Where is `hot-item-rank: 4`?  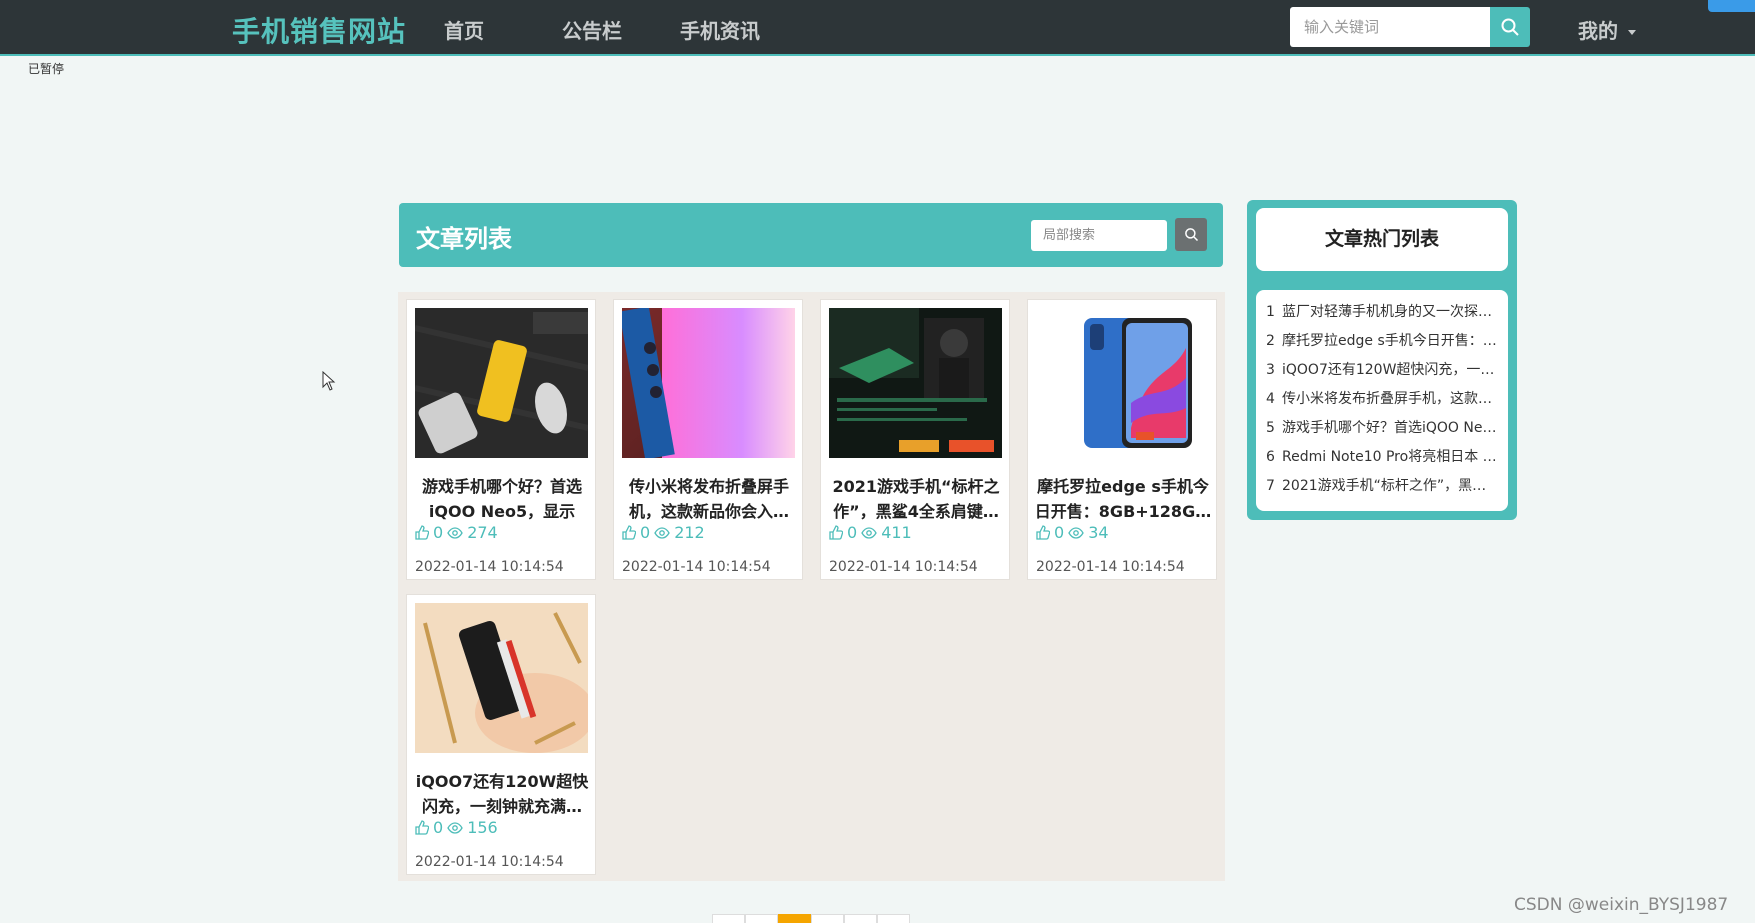
hot-item-rank: 4 is located at coordinates (1270, 399).